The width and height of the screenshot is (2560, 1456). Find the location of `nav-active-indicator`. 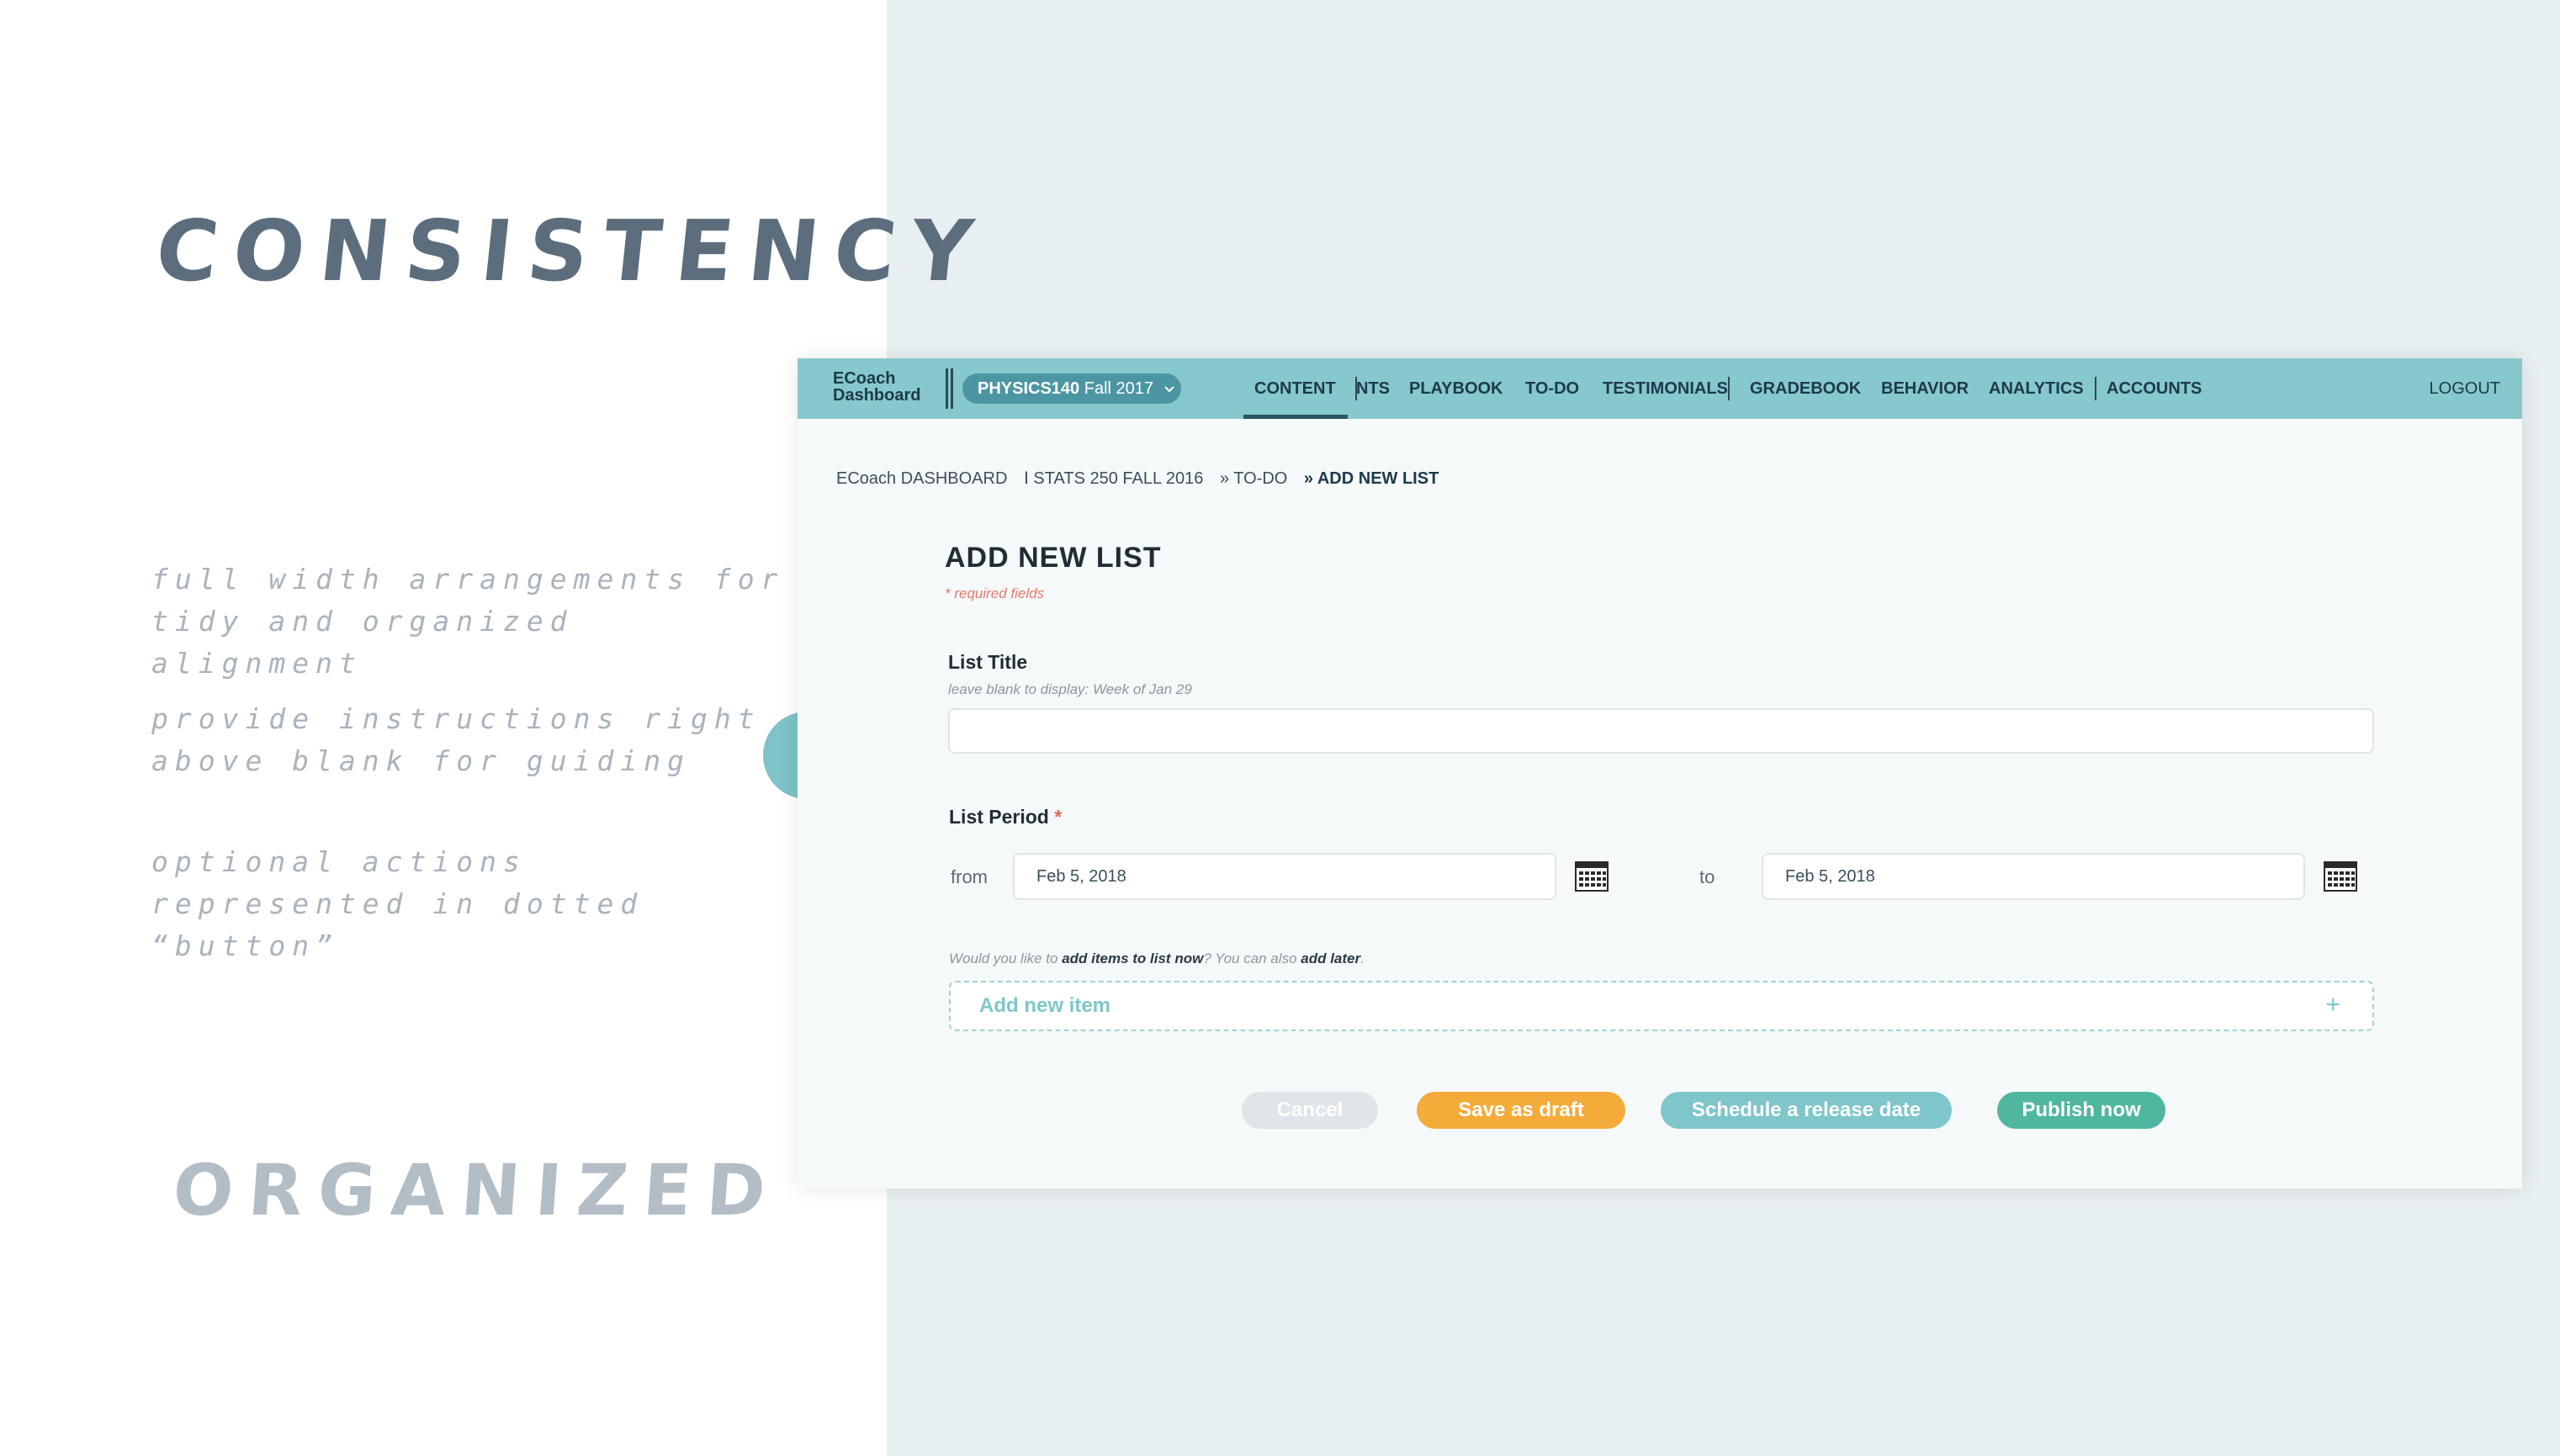

nav-active-indicator is located at coordinates (1295, 417).